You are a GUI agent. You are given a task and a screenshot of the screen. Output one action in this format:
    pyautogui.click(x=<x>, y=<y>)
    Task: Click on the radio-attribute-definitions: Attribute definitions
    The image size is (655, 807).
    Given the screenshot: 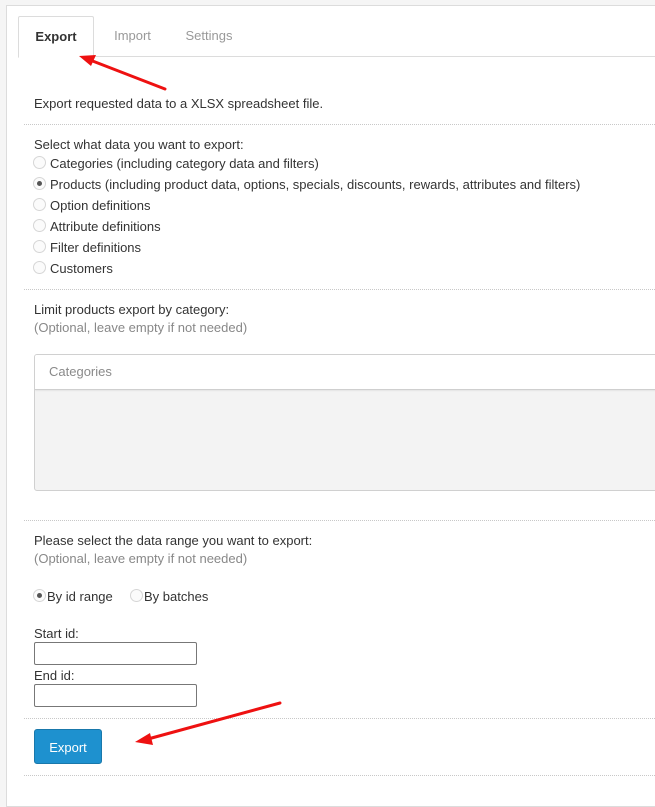 What is the action you would take?
    pyautogui.click(x=97, y=227)
    